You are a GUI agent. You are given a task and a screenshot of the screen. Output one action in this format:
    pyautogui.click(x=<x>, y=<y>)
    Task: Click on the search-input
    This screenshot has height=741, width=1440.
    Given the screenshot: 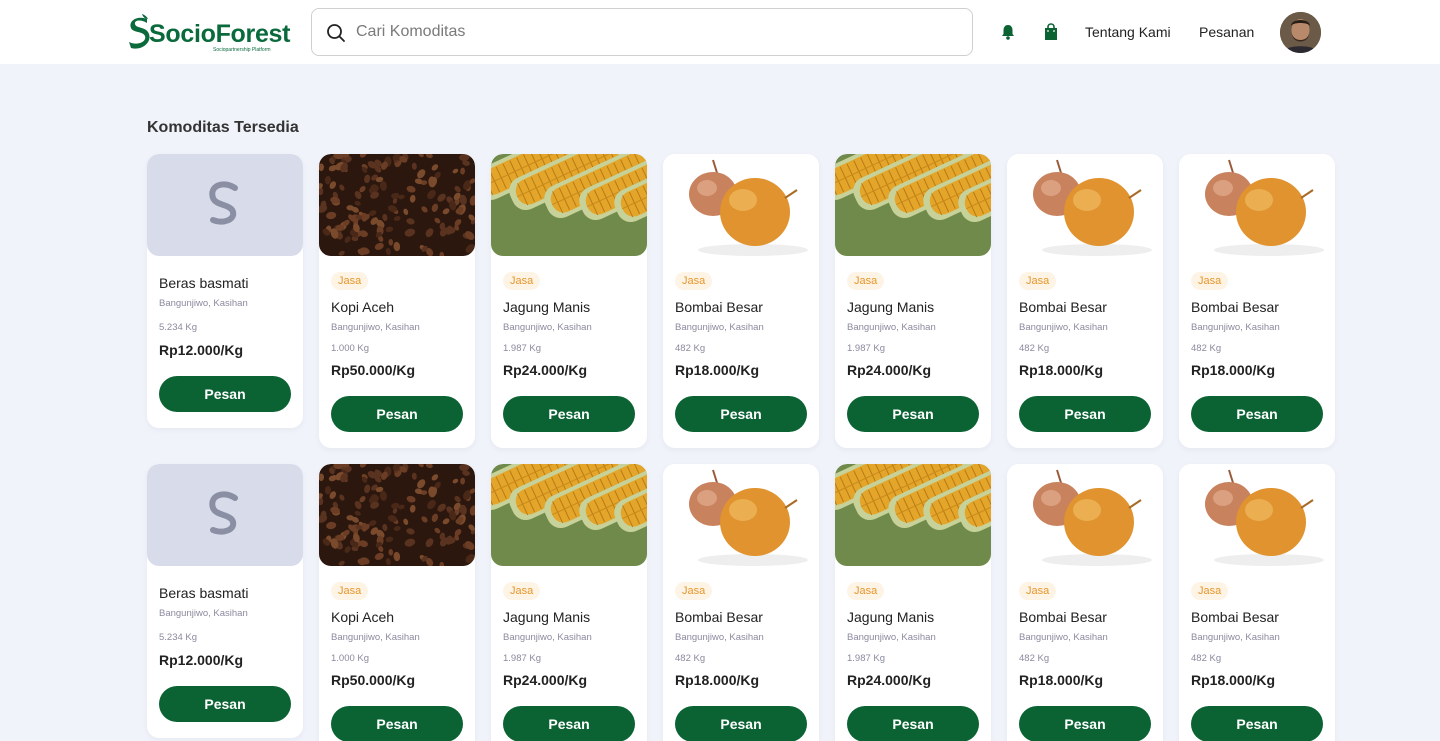 What is the action you would take?
    pyautogui.click(x=656, y=32)
    